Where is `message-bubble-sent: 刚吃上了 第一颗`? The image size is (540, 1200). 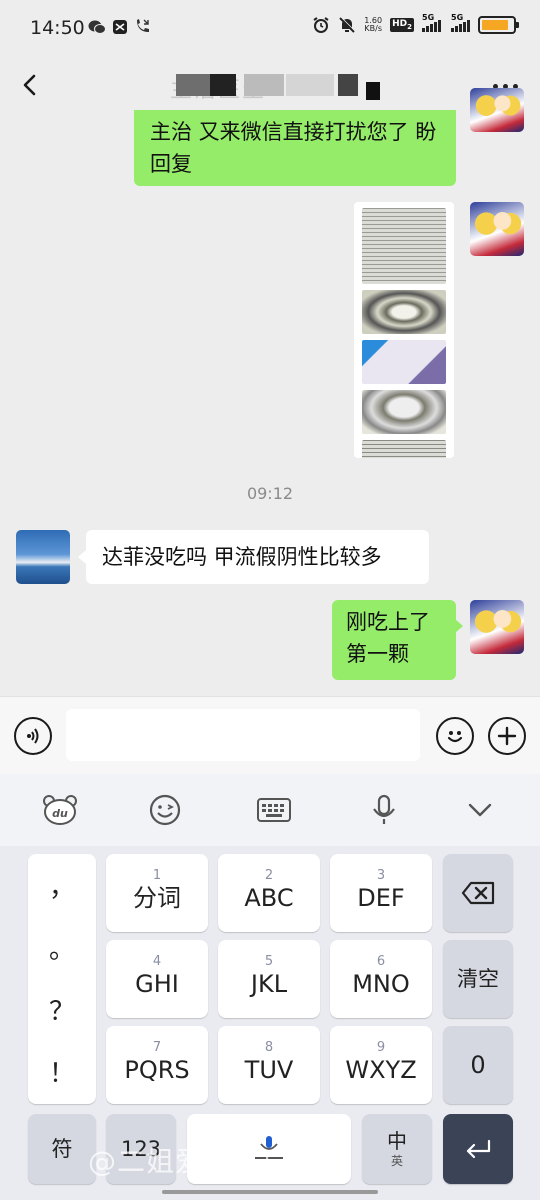
message-bubble-sent: 刚吃上了 第一颗 is located at coordinates (394, 640).